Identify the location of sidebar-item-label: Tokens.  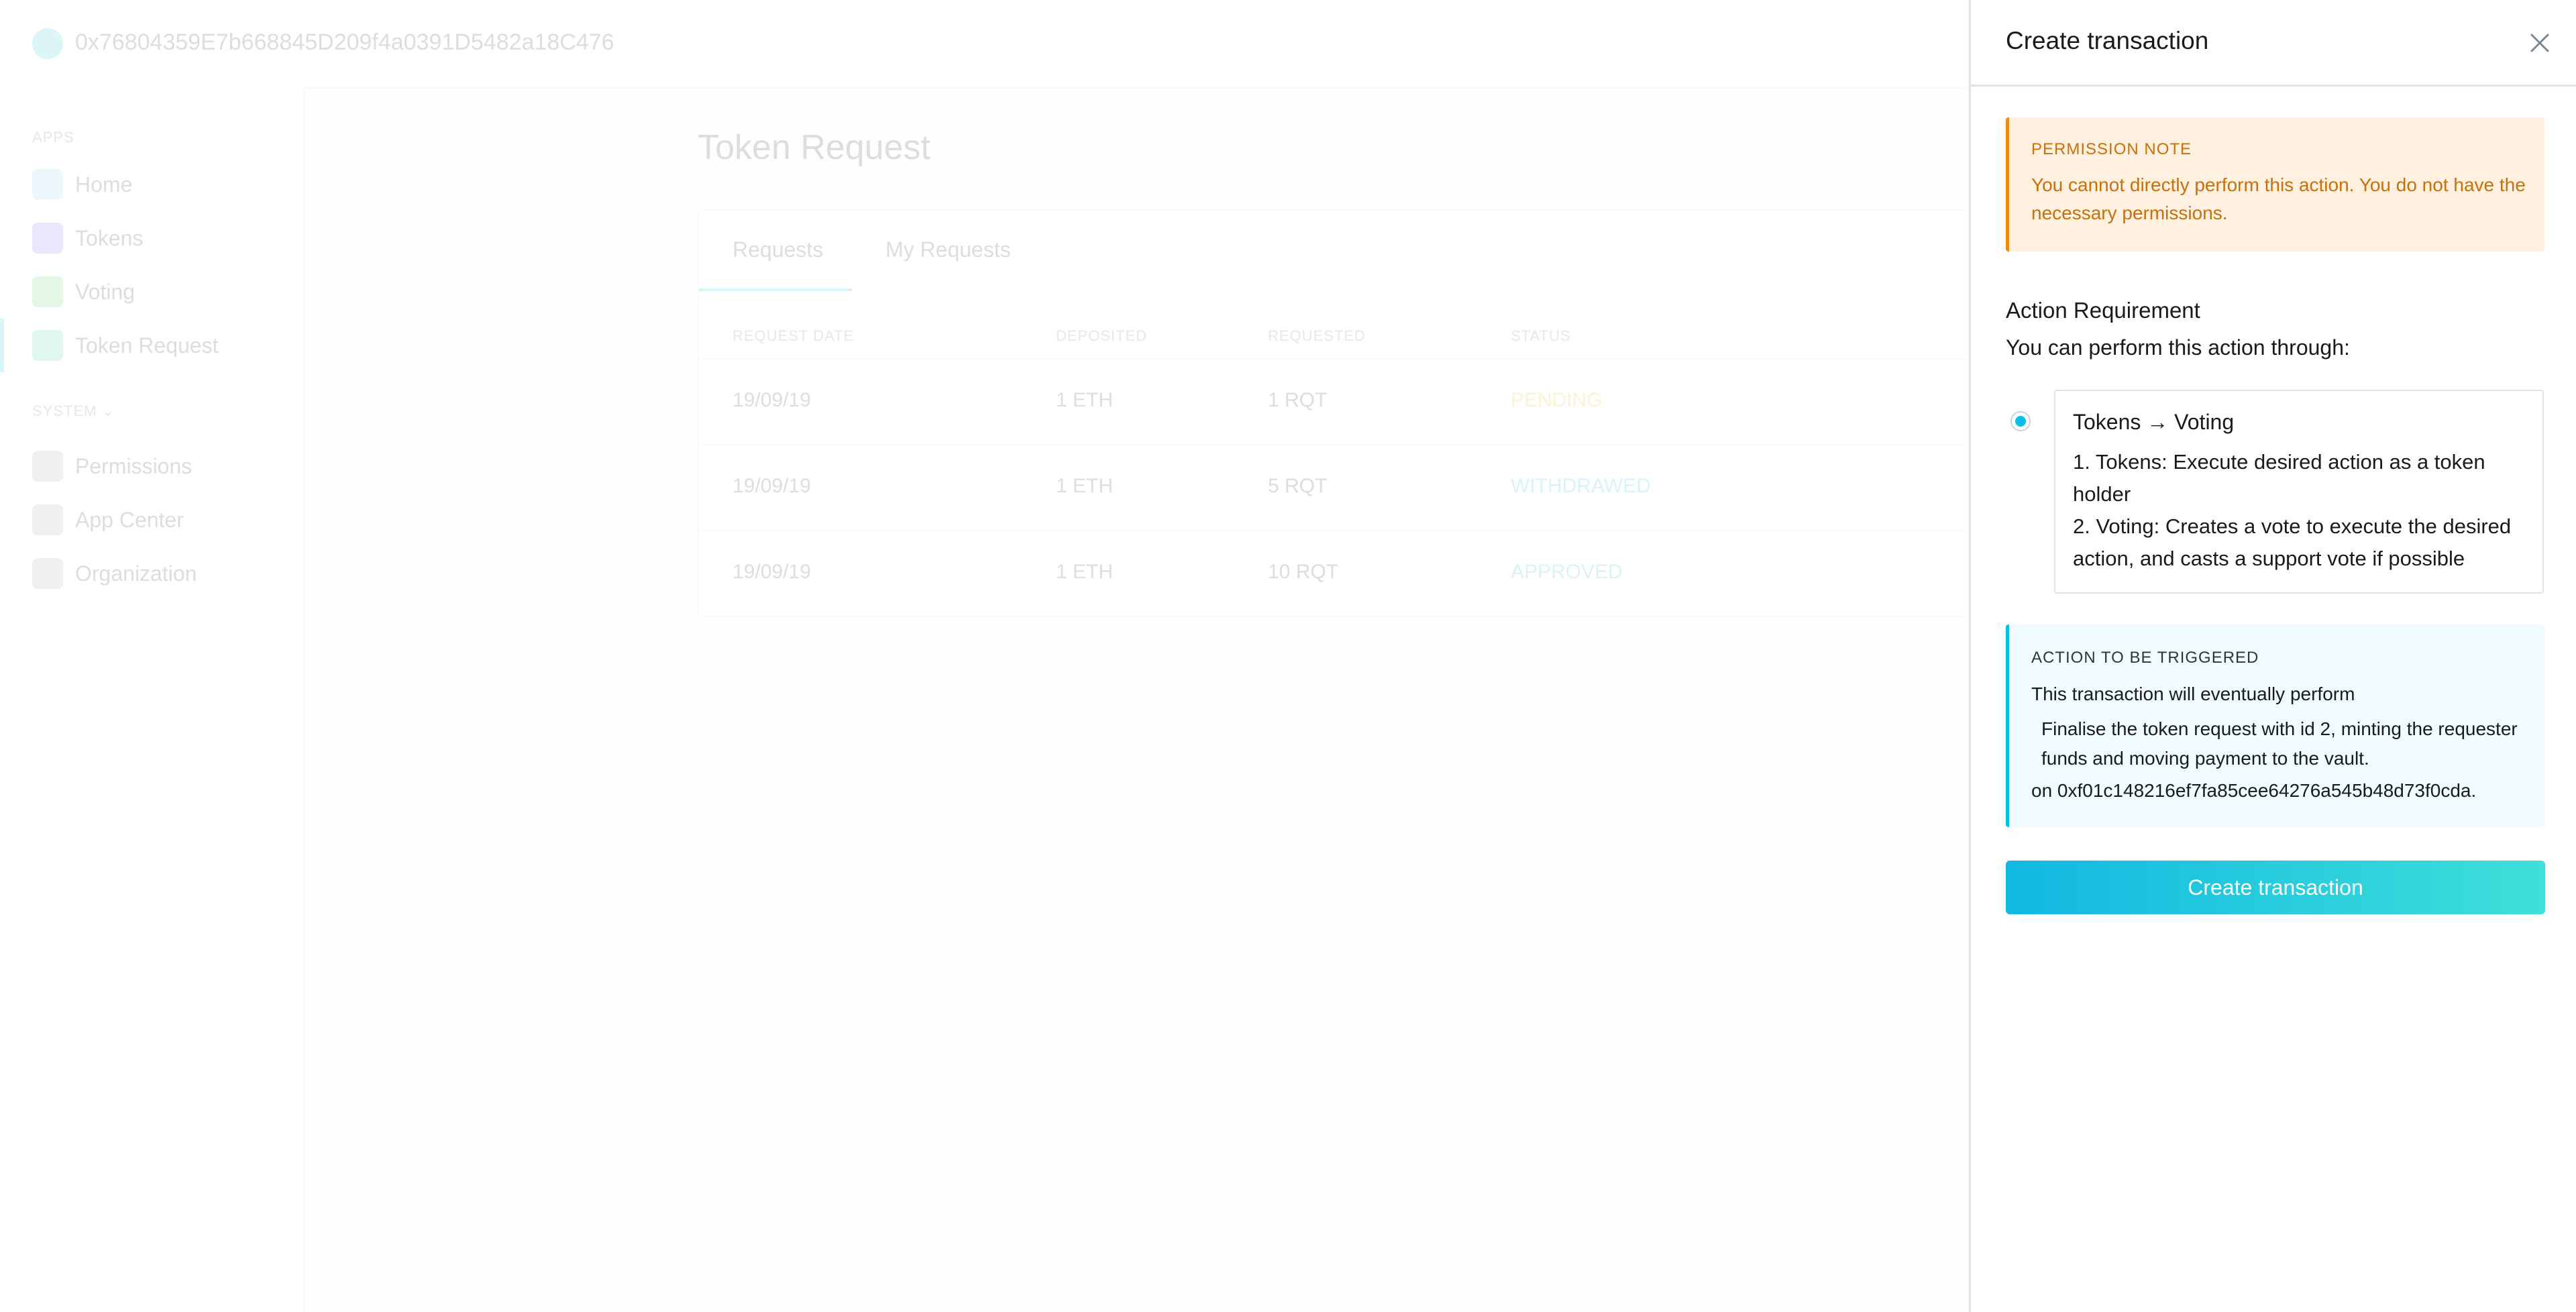
(109, 238).